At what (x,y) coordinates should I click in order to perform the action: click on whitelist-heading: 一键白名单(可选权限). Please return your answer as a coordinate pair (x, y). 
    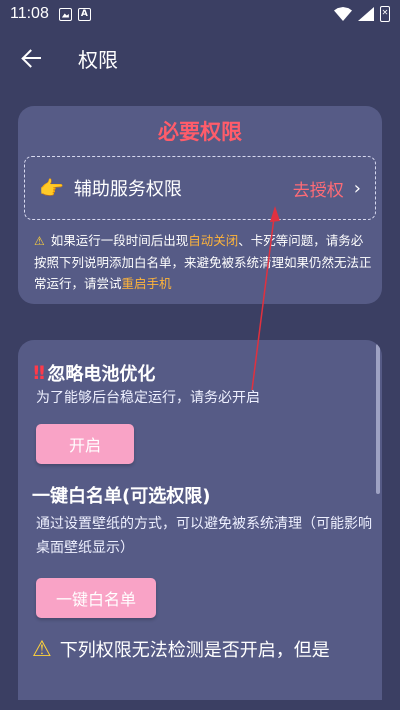
    Looking at the image, I should click on (121, 495).